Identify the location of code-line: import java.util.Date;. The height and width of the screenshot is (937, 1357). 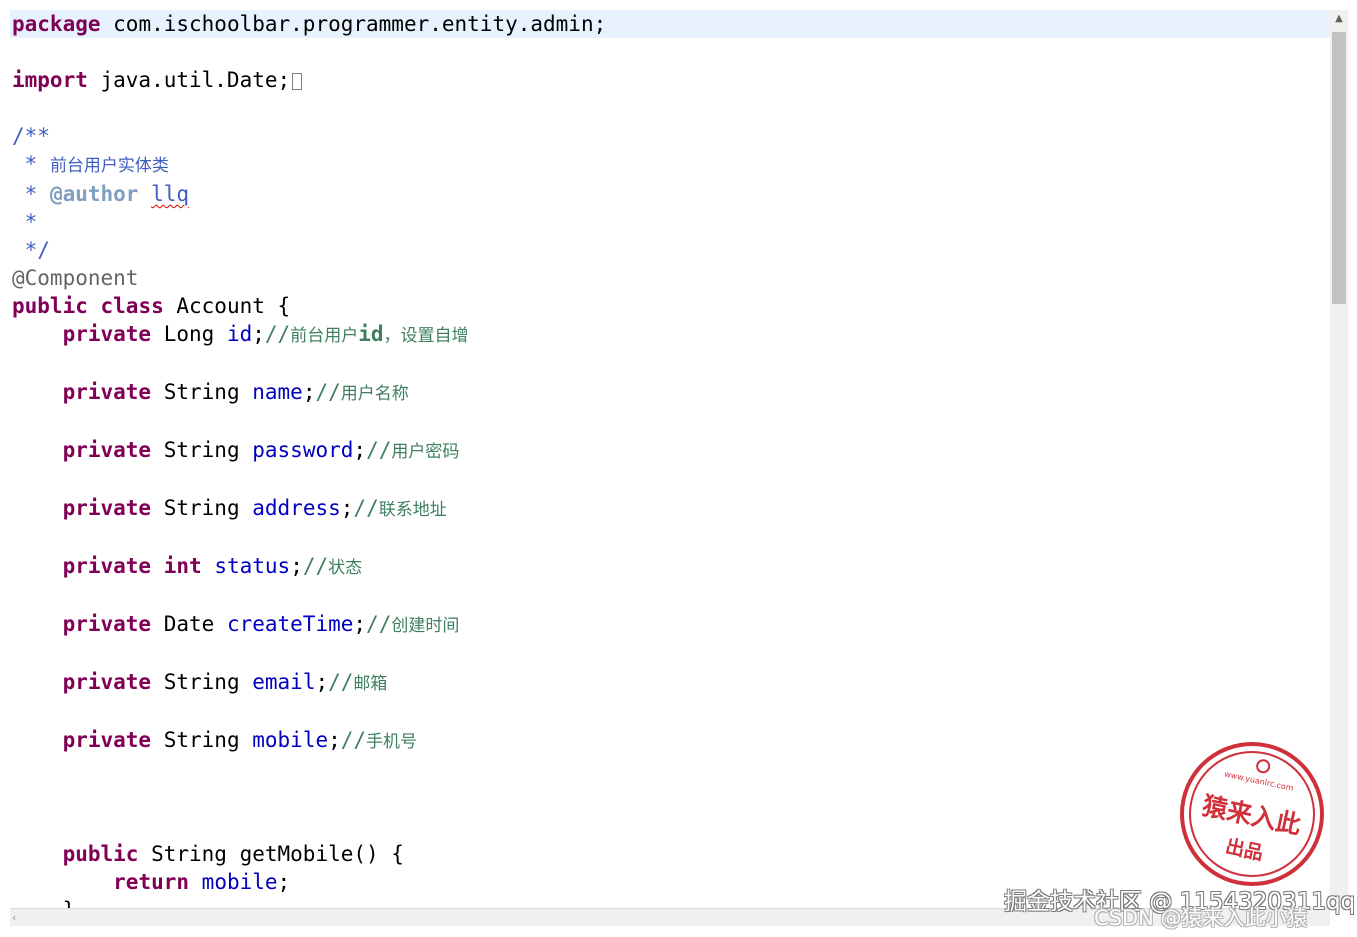
(309, 80).